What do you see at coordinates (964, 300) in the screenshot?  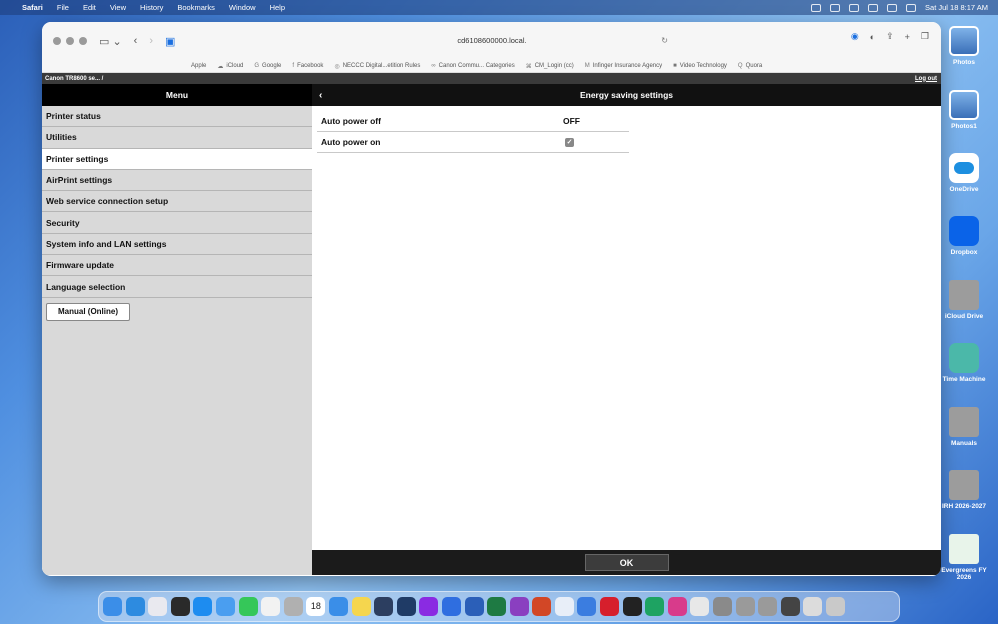 I see `desktop-icon-icloud-drive: iCloud Drive` at bounding box center [964, 300].